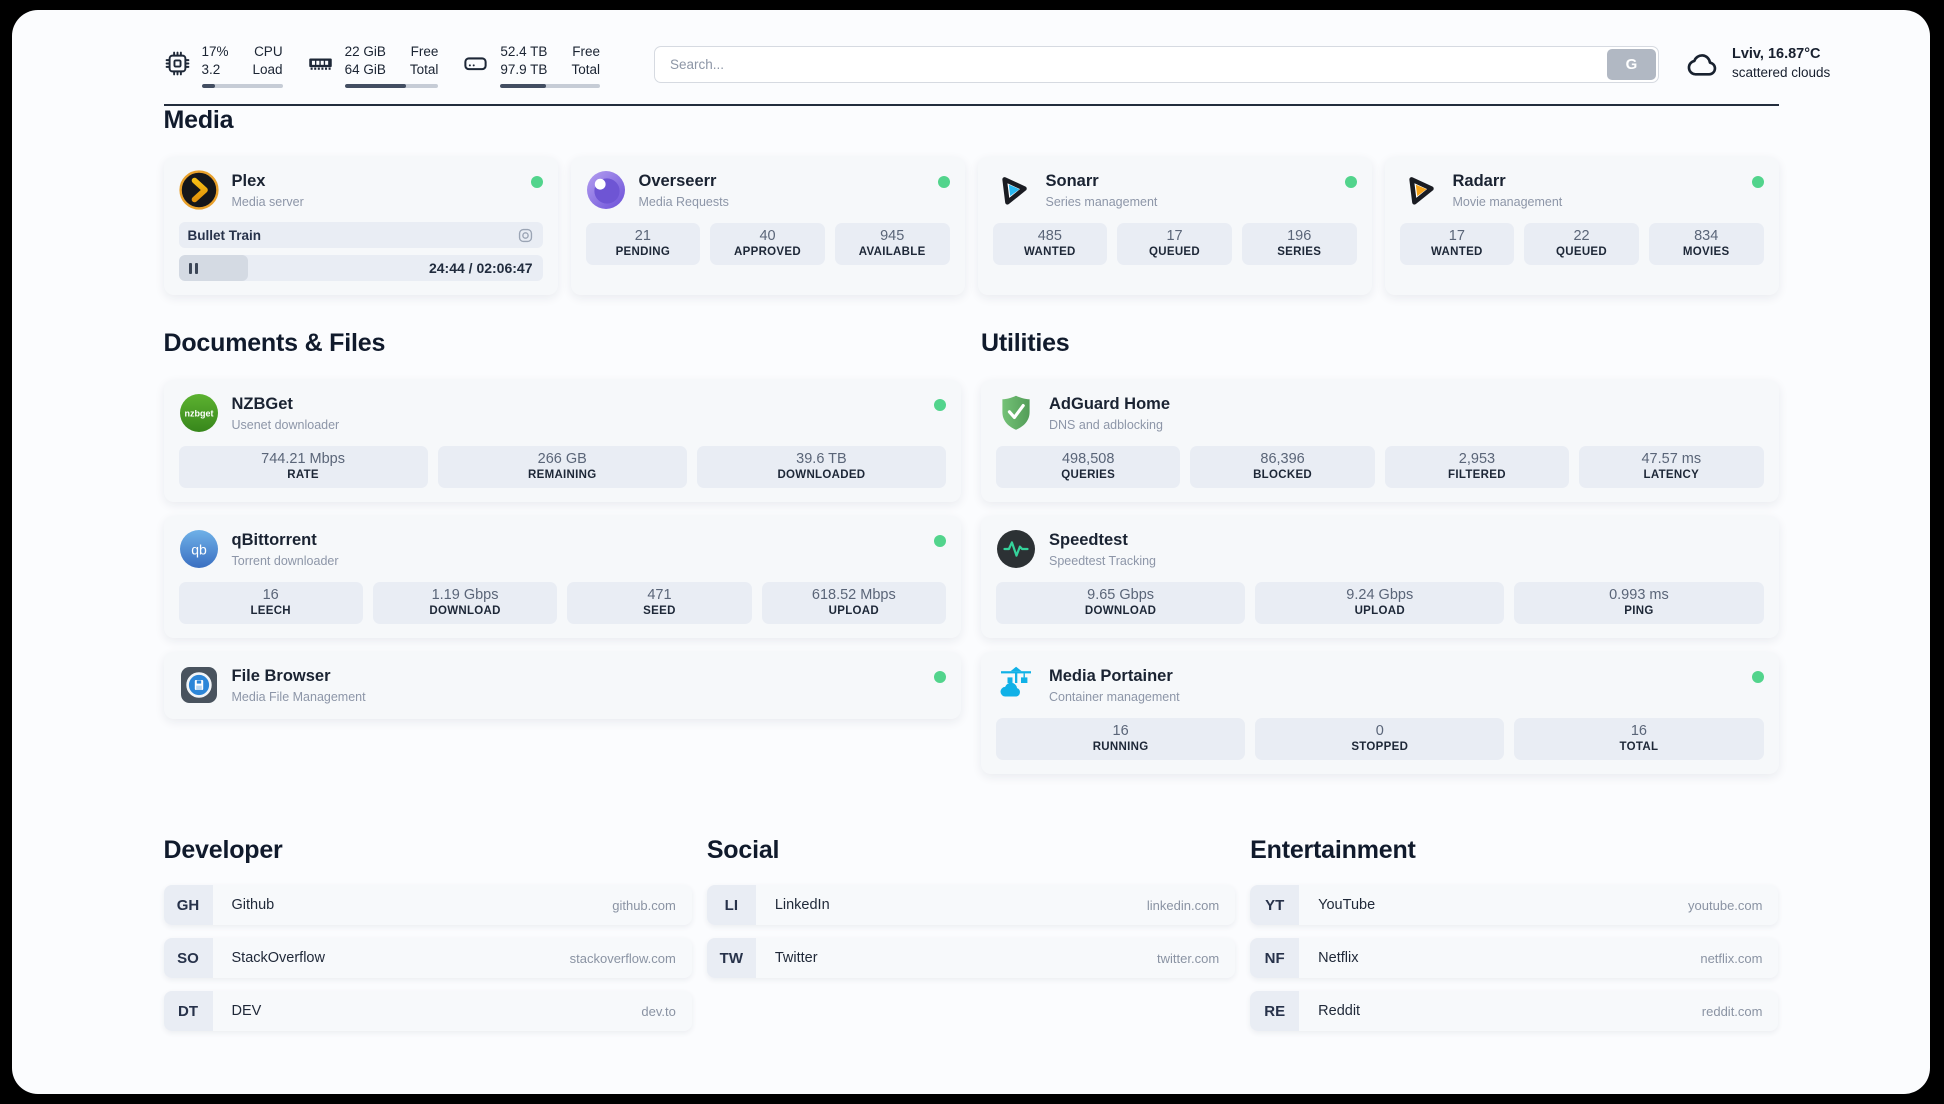 The height and width of the screenshot is (1104, 1944). What do you see at coordinates (586, 51) in the screenshot?
I see `disk-free-label: Free` at bounding box center [586, 51].